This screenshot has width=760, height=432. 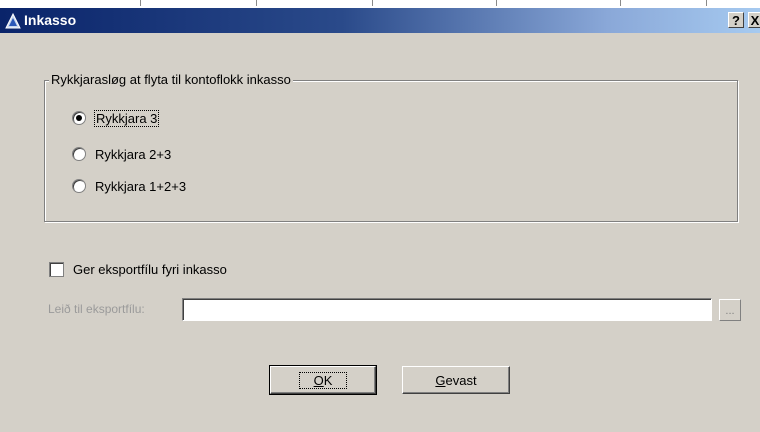 What do you see at coordinates (56, 269) in the screenshot?
I see `export-checkbox` at bounding box center [56, 269].